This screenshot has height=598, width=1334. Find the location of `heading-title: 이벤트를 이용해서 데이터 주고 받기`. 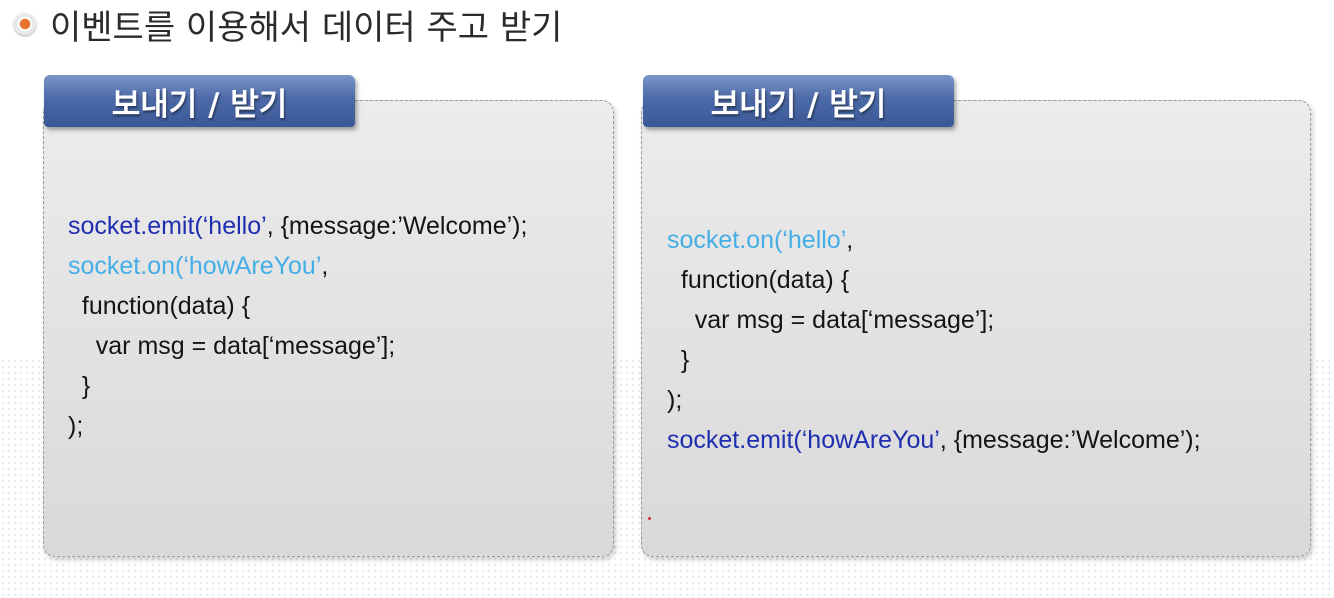

heading-title: 이벤트를 이용해서 데이터 주고 받기 is located at coordinates (306, 27).